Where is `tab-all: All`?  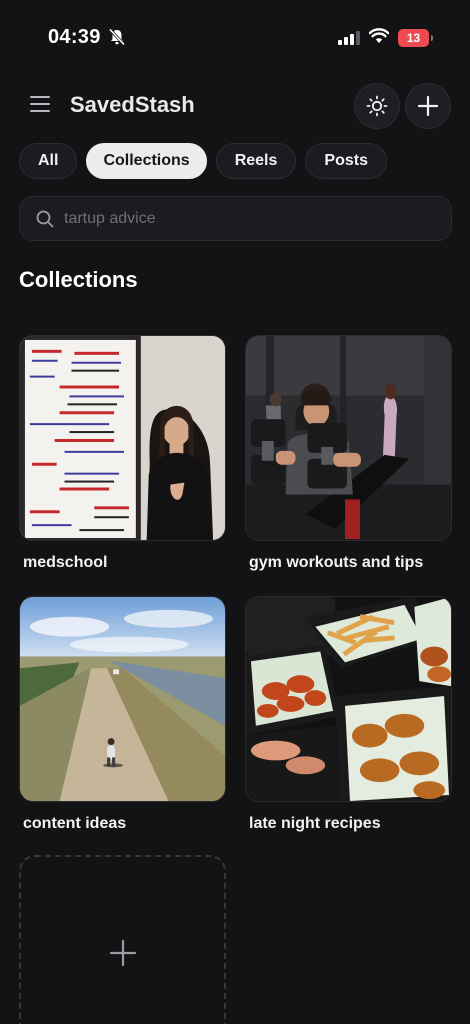 tab-all: All is located at coordinates (48, 161).